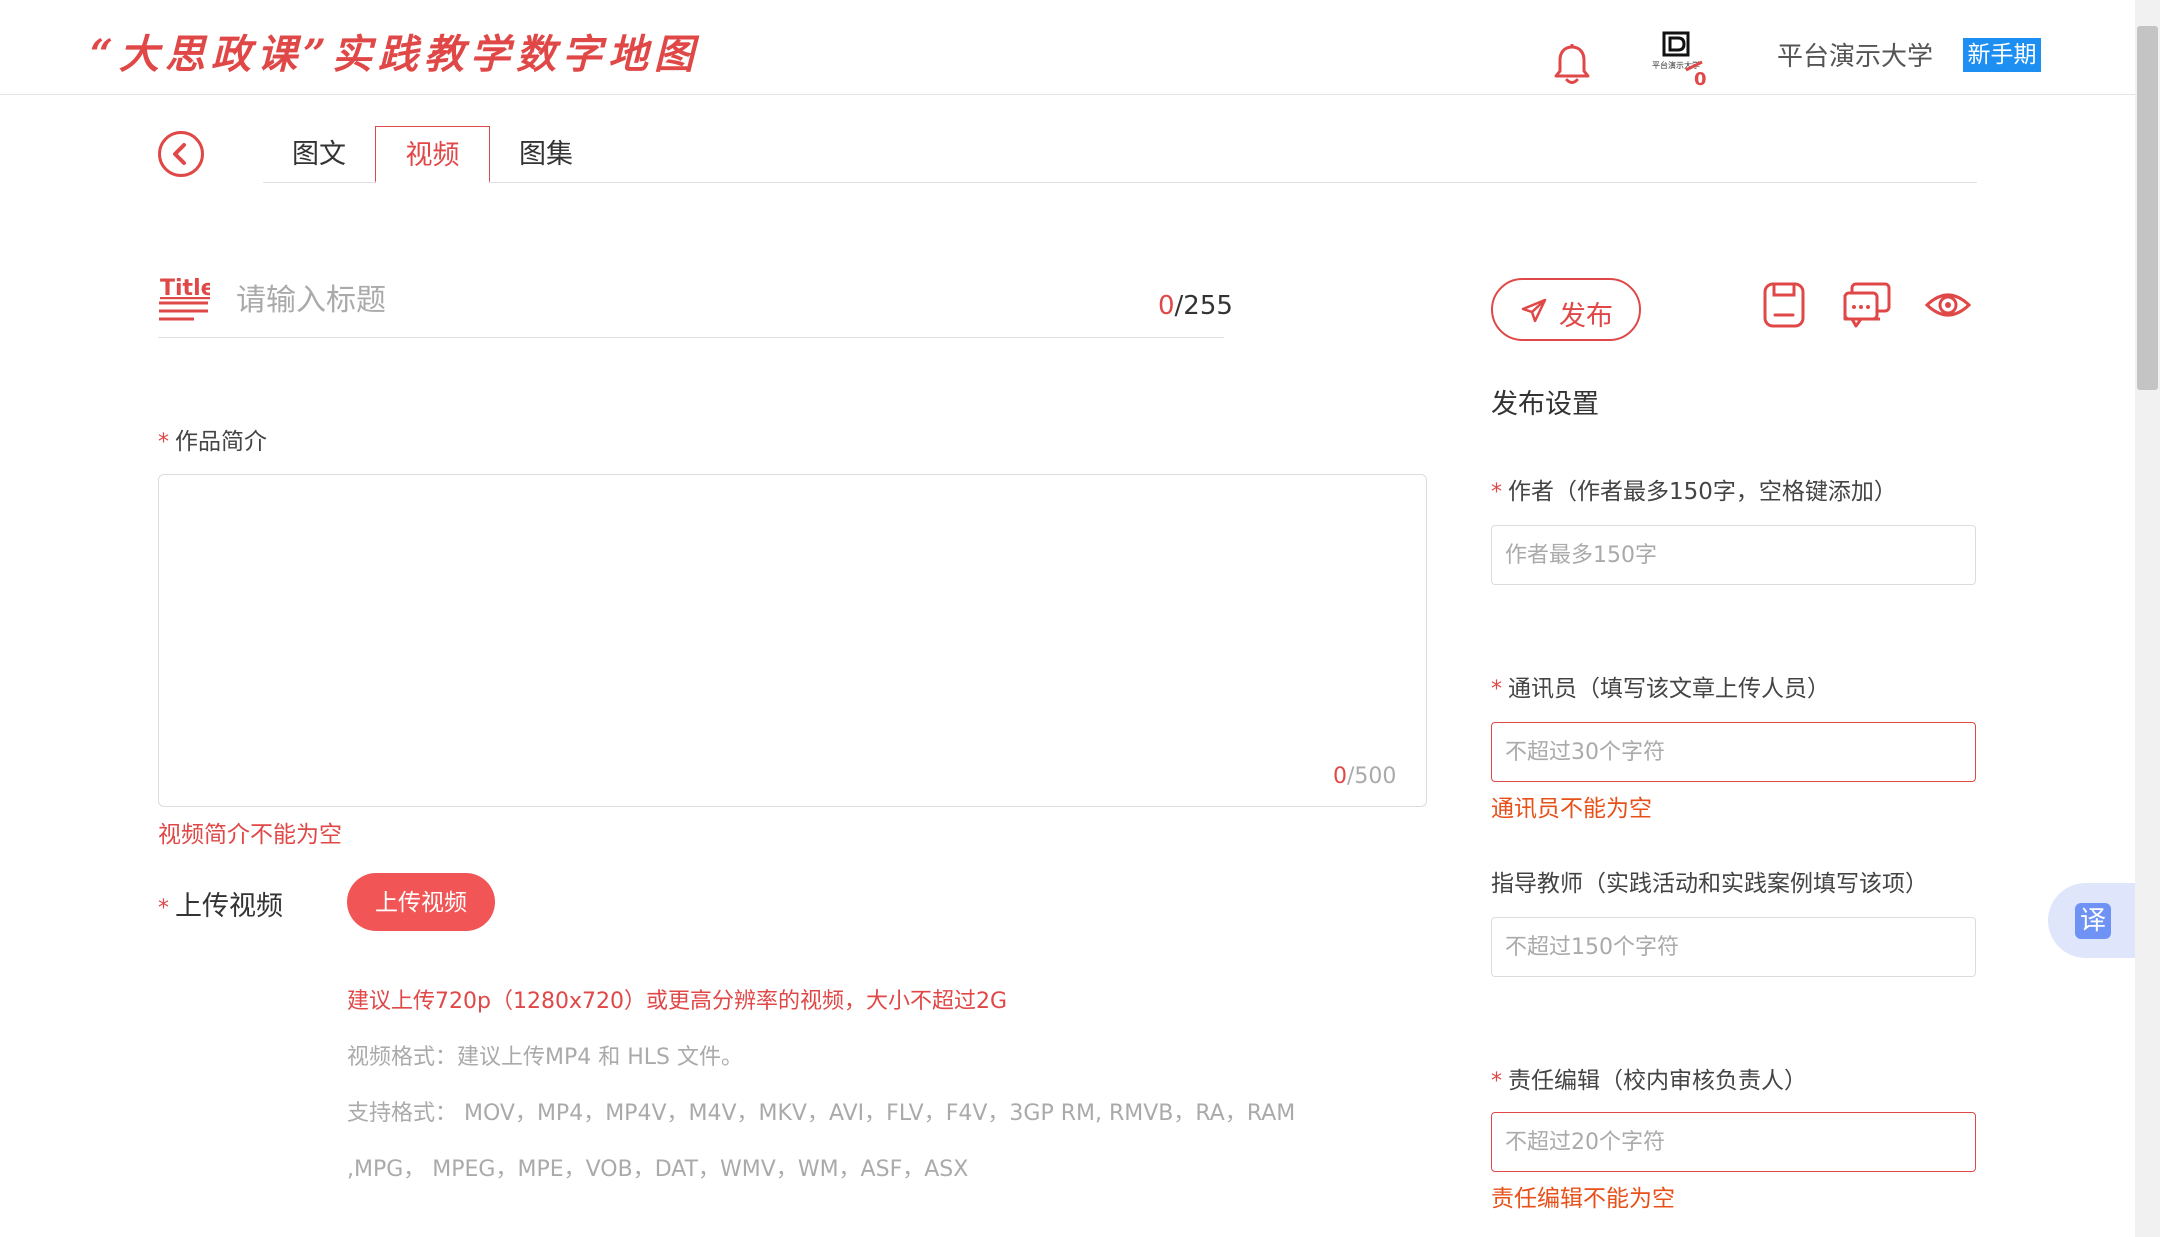 The width and height of the screenshot is (2160, 1237). What do you see at coordinates (1702, 492) in the screenshot?
I see `author-label-text: 作者（作者最多150字，空格键添加）` at bounding box center [1702, 492].